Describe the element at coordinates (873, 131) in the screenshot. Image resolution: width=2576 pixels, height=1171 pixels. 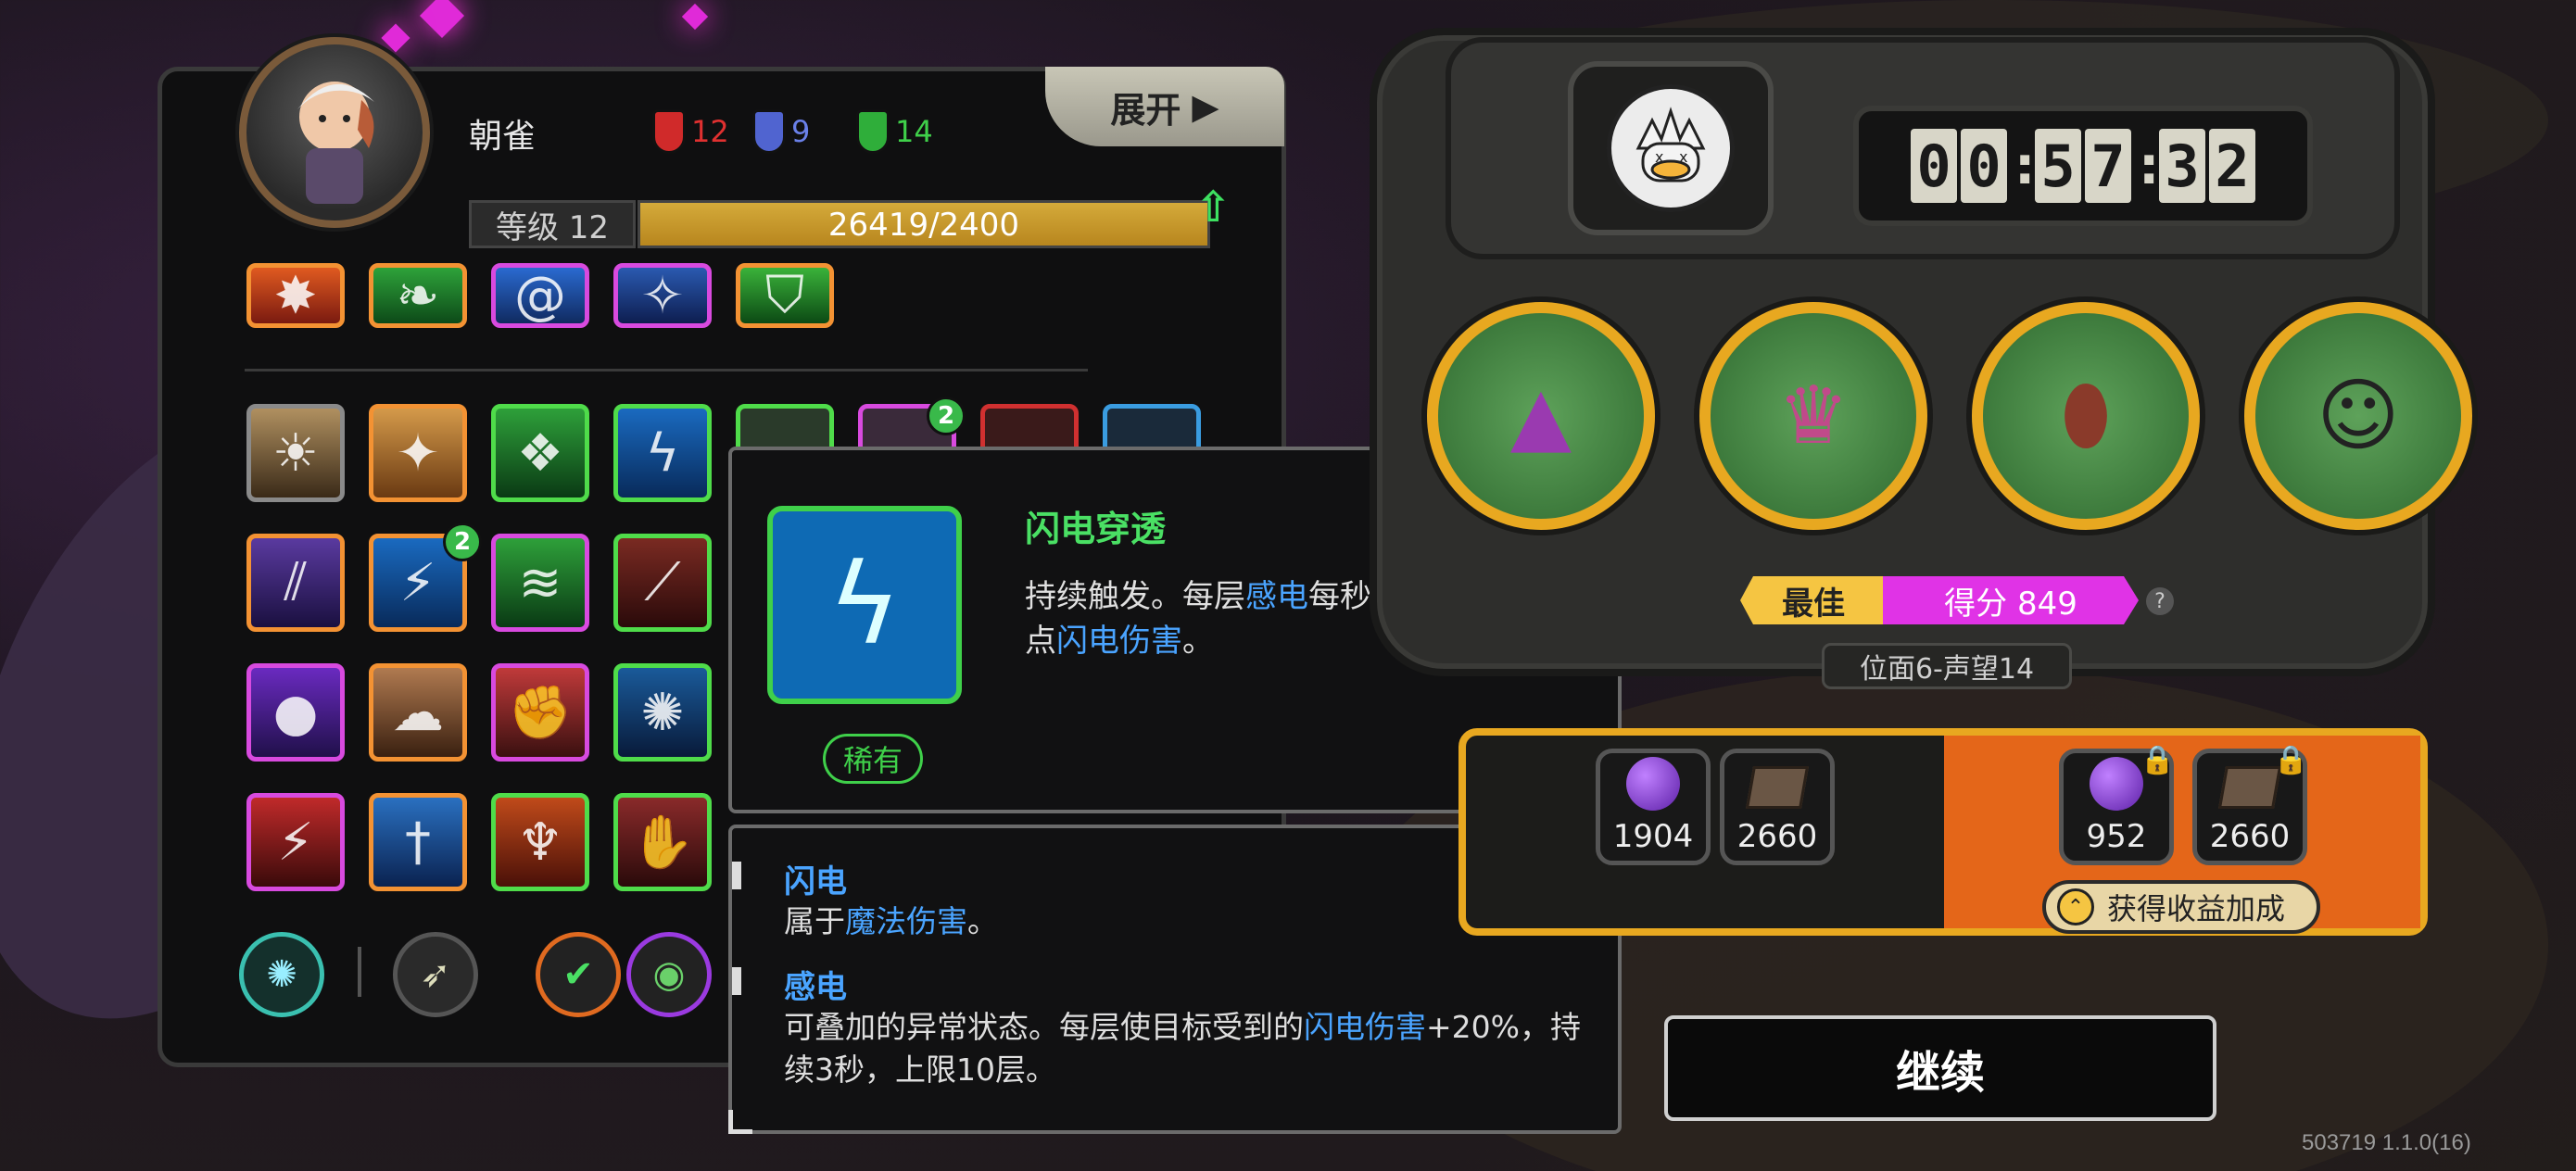
I see `green-mask-icon` at that location.